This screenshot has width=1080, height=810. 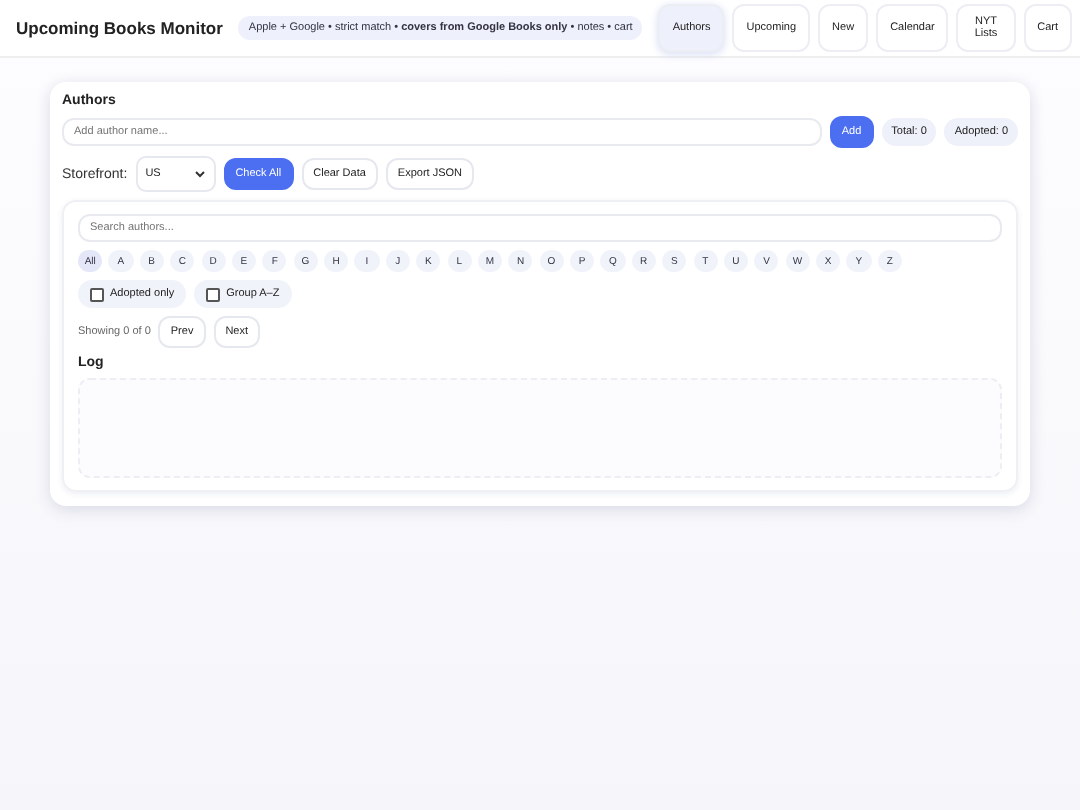 What do you see at coordinates (119, 28) in the screenshot?
I see `app-title: Upcoming Books Monitor` at bounding box center [119, 28].